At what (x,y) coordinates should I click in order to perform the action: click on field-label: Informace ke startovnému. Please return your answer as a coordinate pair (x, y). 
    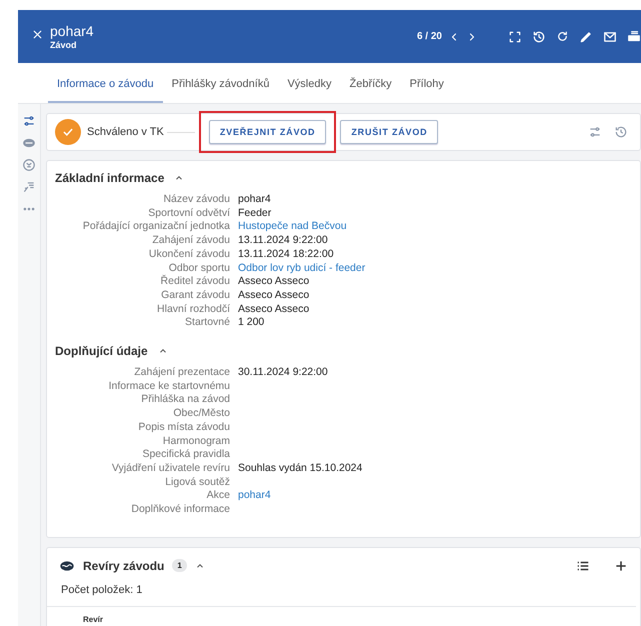
    Looking at the image, I should click on (169, 387).